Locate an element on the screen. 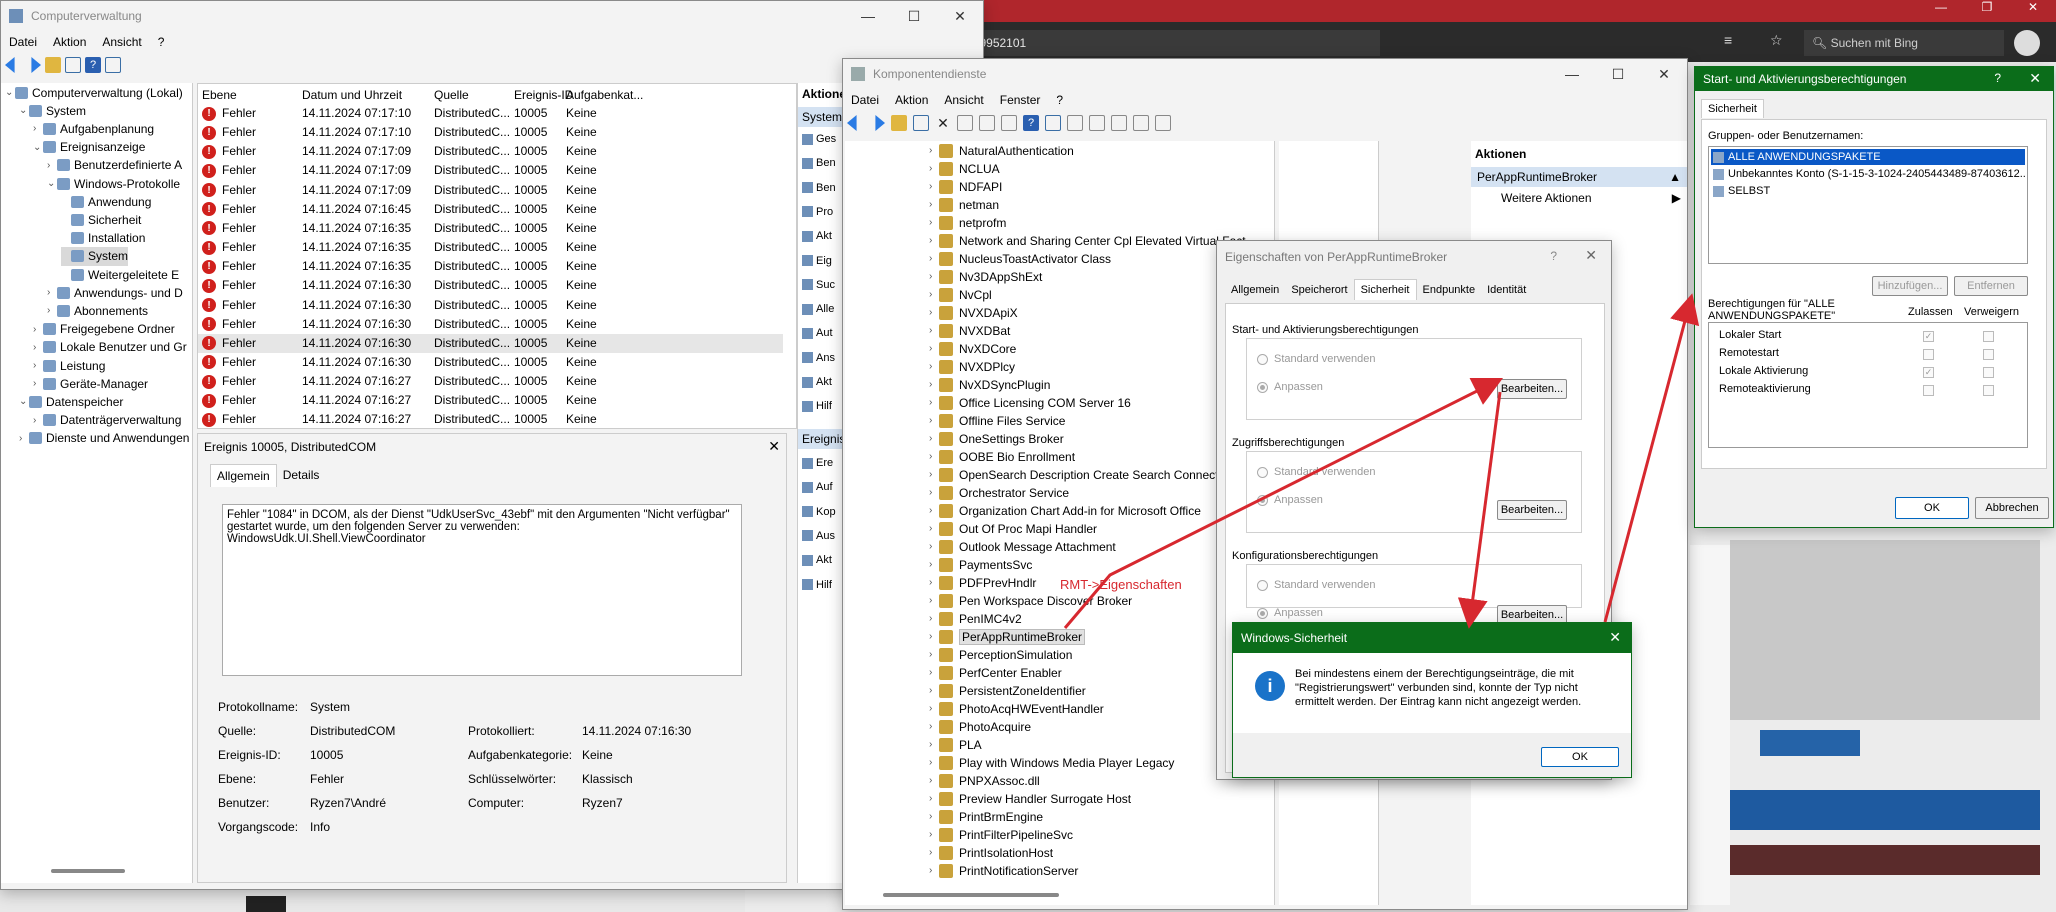 The image size is (2056, 912). arrow-to-permissions is located at coordinates (1651, 458).